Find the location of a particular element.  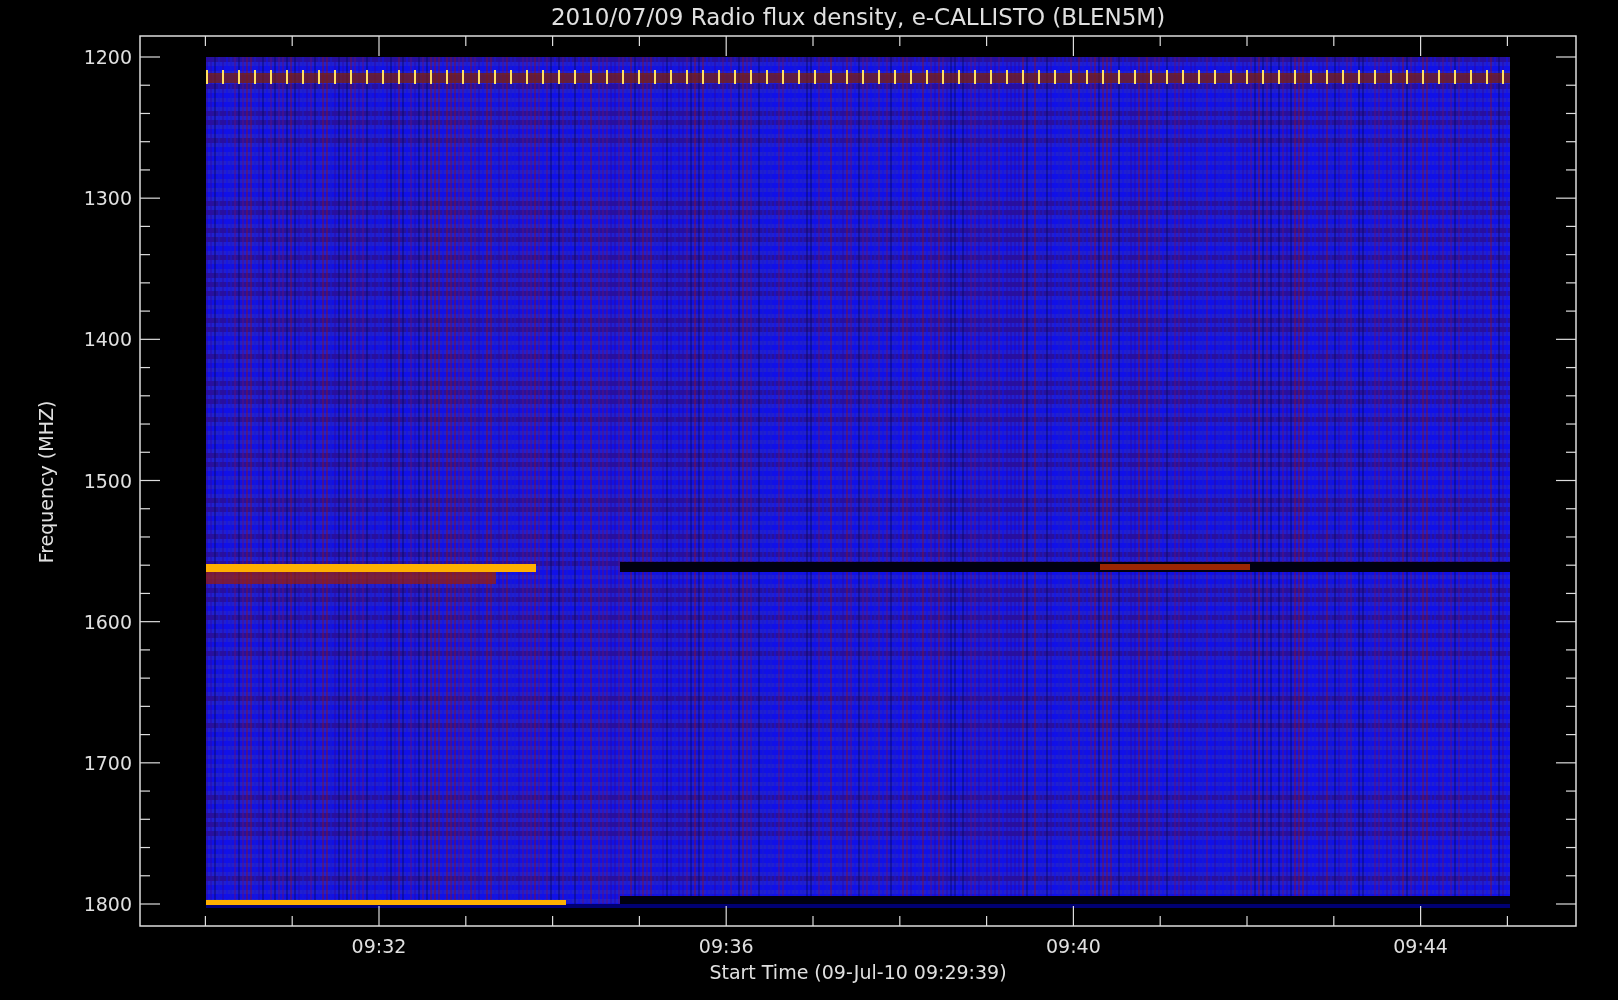

y-tick-label: 1500 is located at coordinates (107, 480).